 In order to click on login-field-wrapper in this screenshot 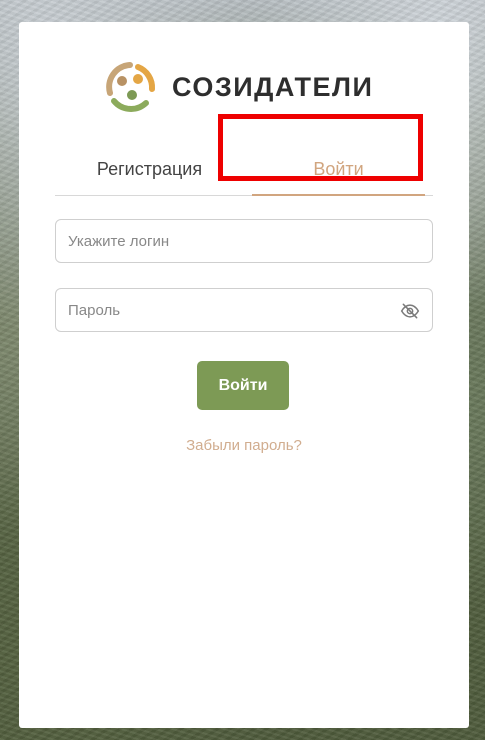, I will do `click(244, 241)`.